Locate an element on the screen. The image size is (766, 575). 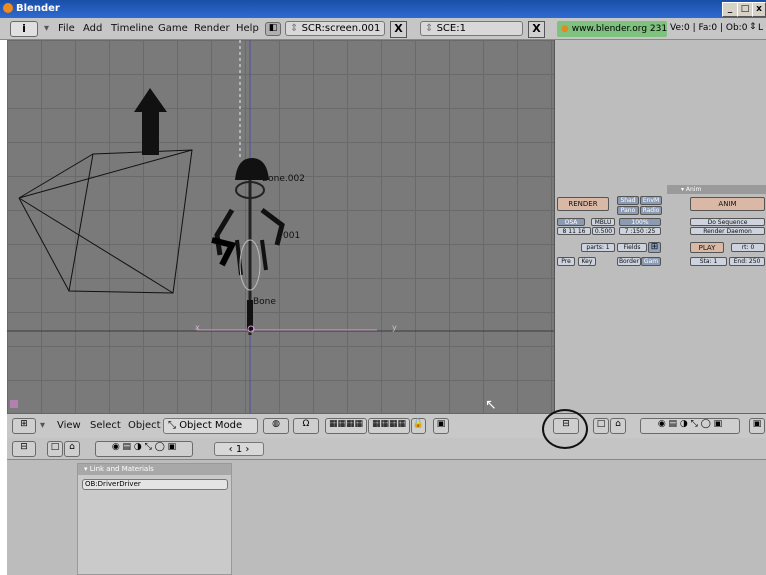
delete-screen-button: X is located at coordinates (398, 29).